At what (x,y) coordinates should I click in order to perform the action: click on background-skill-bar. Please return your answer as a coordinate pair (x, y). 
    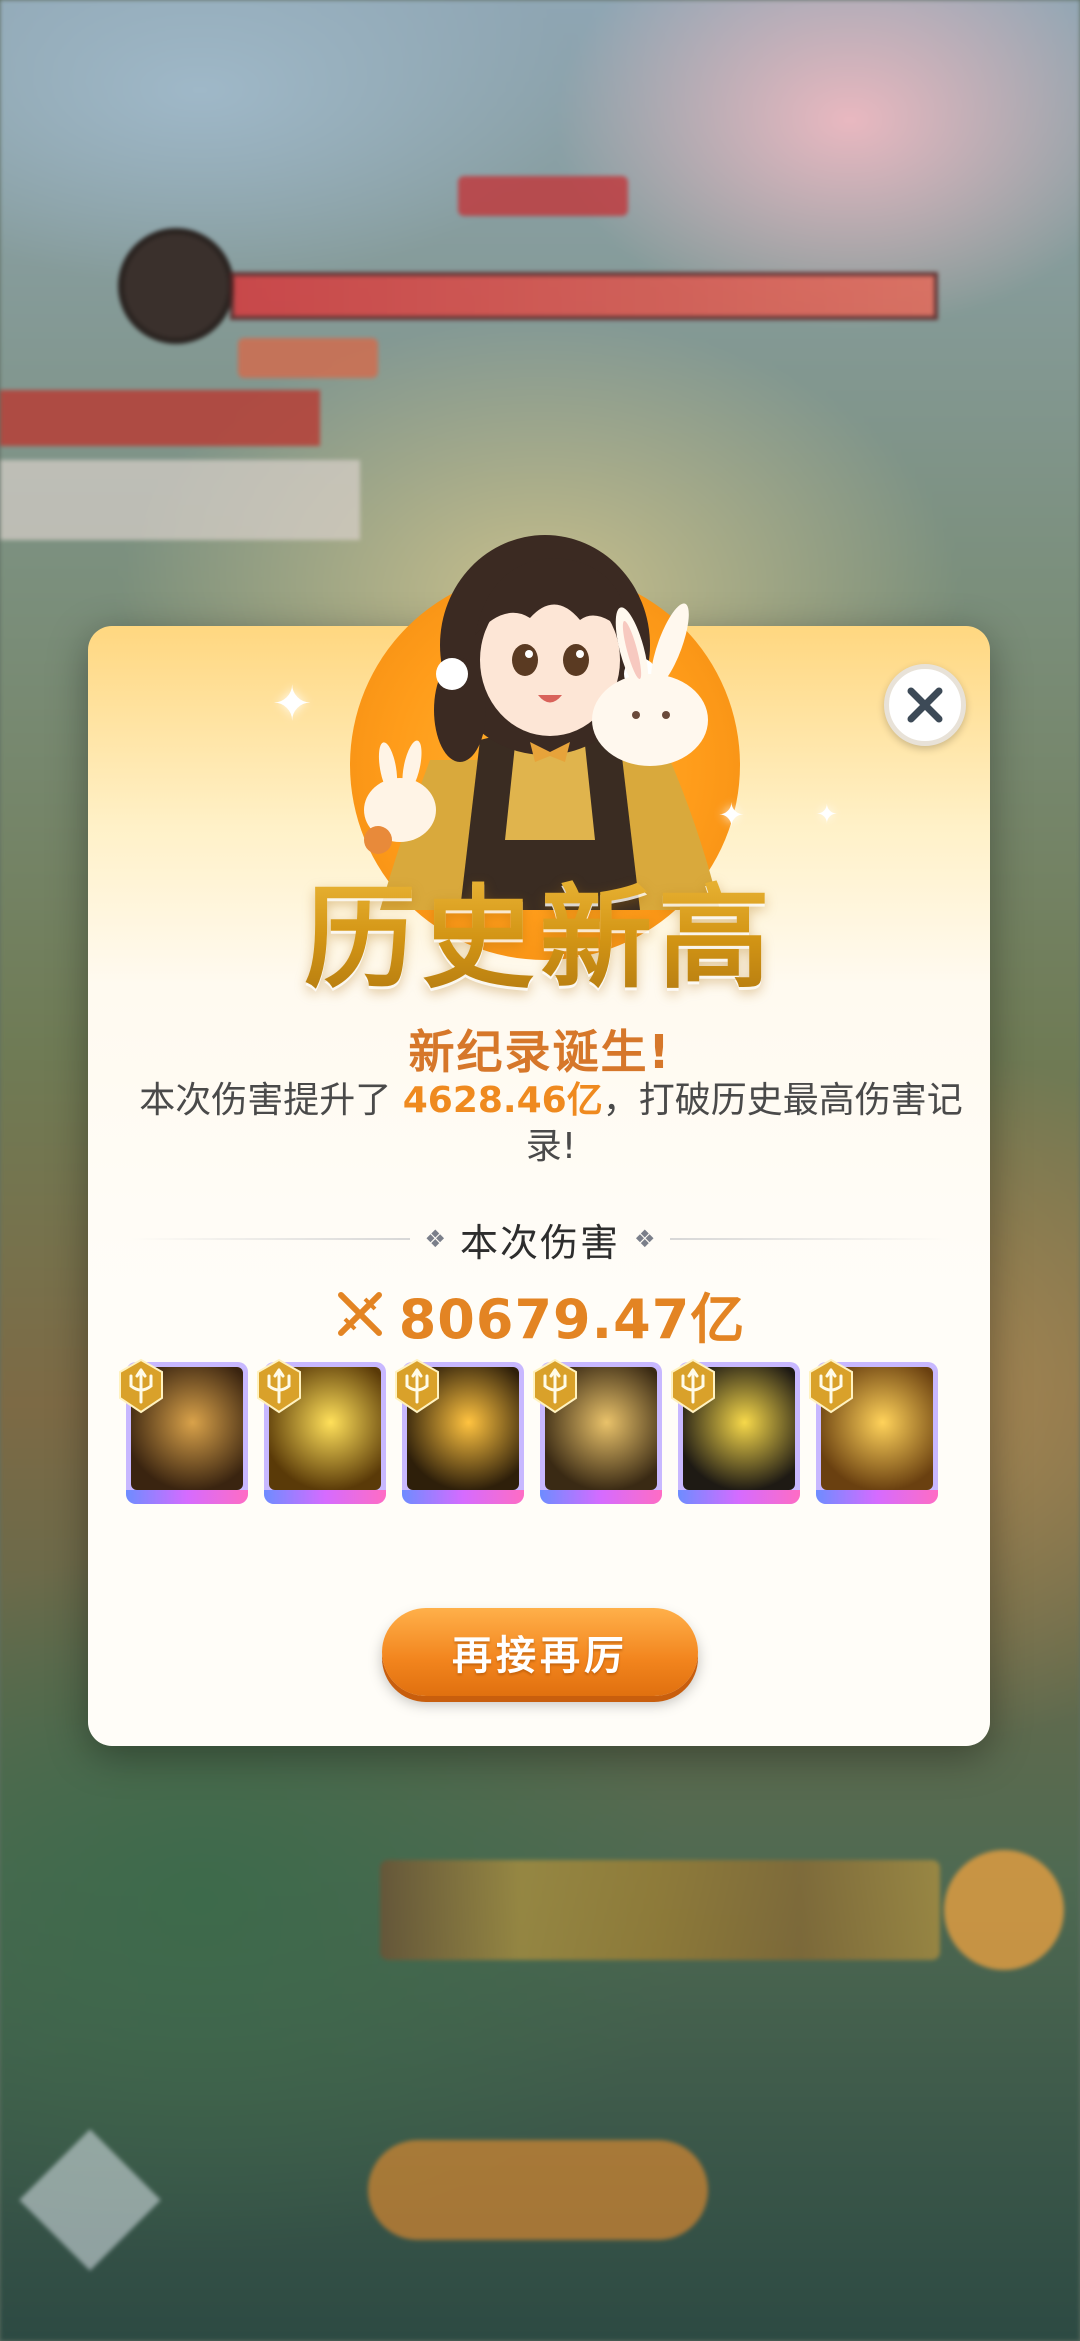
    Looking at the image, I should click on (660, 1910).